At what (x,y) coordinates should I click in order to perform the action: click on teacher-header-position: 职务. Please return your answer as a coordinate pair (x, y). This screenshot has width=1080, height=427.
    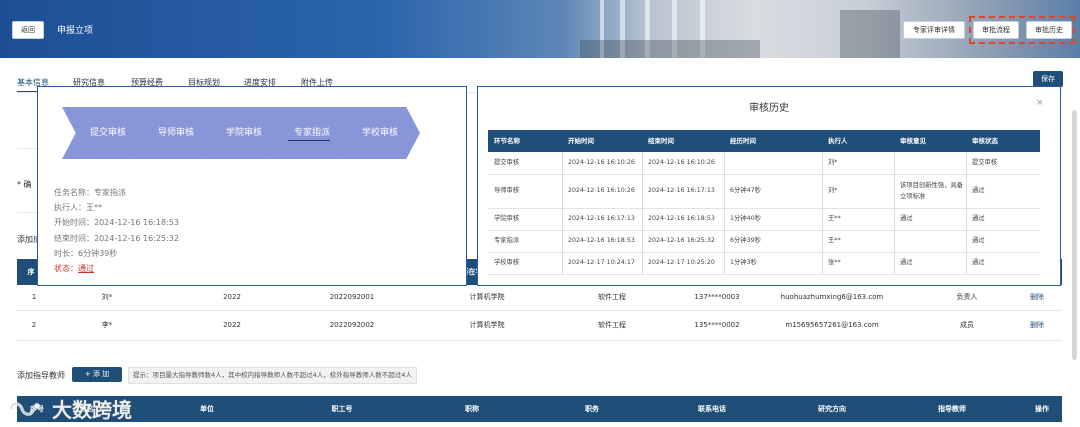
    Looking at the image, I should click on (592, 409).